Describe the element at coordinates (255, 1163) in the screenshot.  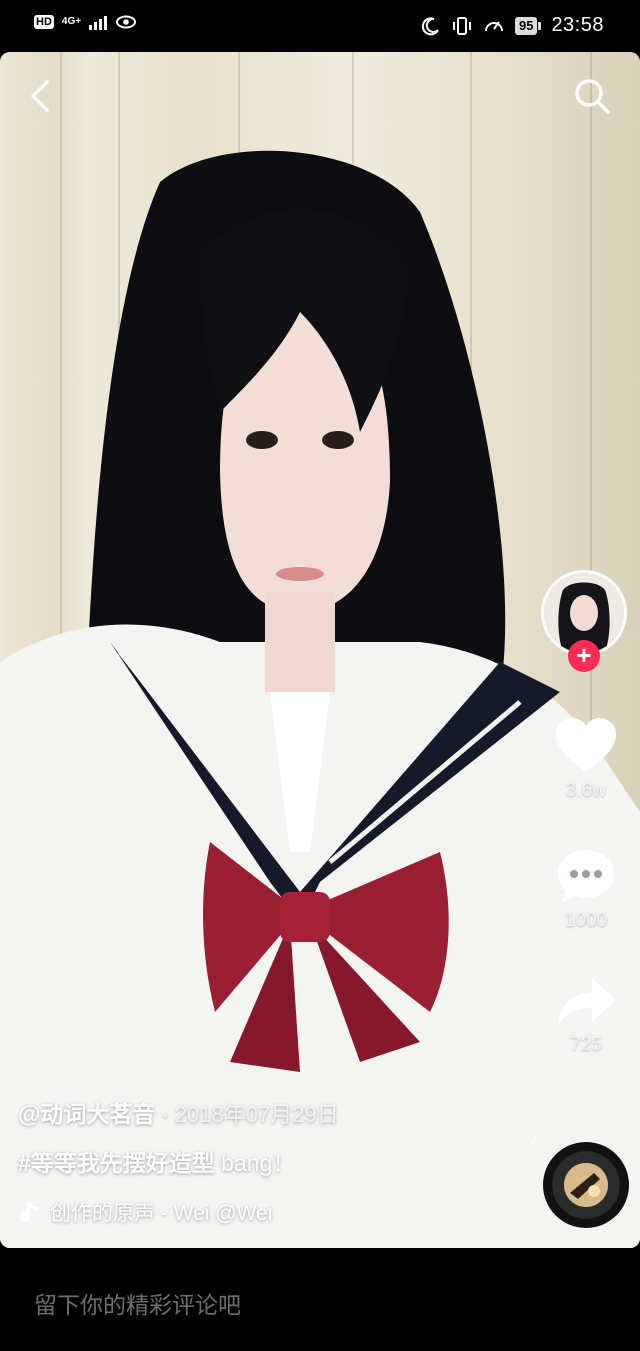
I see `caption-text: bang！` at that location.